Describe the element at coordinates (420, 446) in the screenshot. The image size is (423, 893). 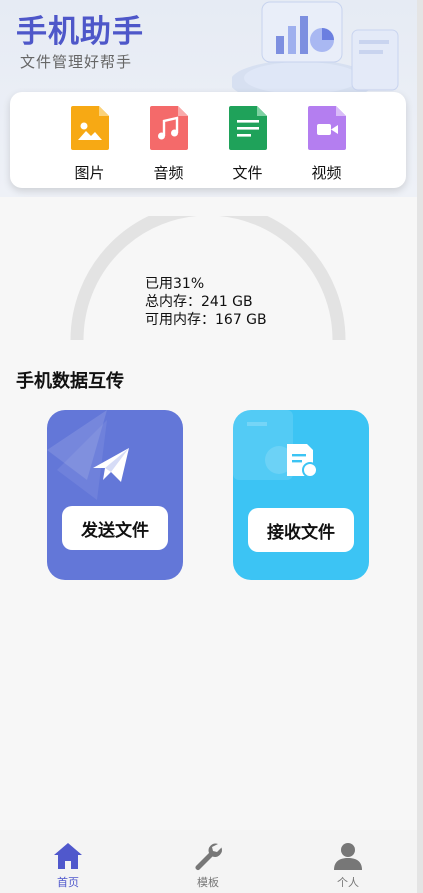
I see `scrollbar` at that location.